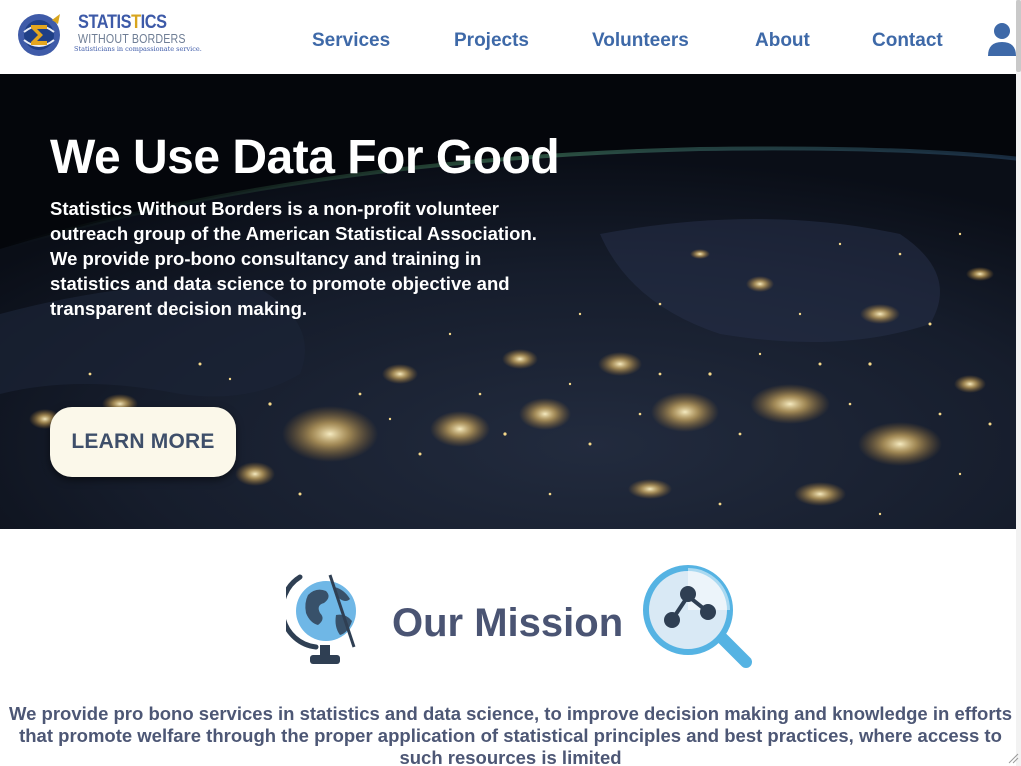  Describe the element at coordinates (132, 38) in the screenshot. I see `logo-subtitle: WITHOUT BORDERS` at that location.